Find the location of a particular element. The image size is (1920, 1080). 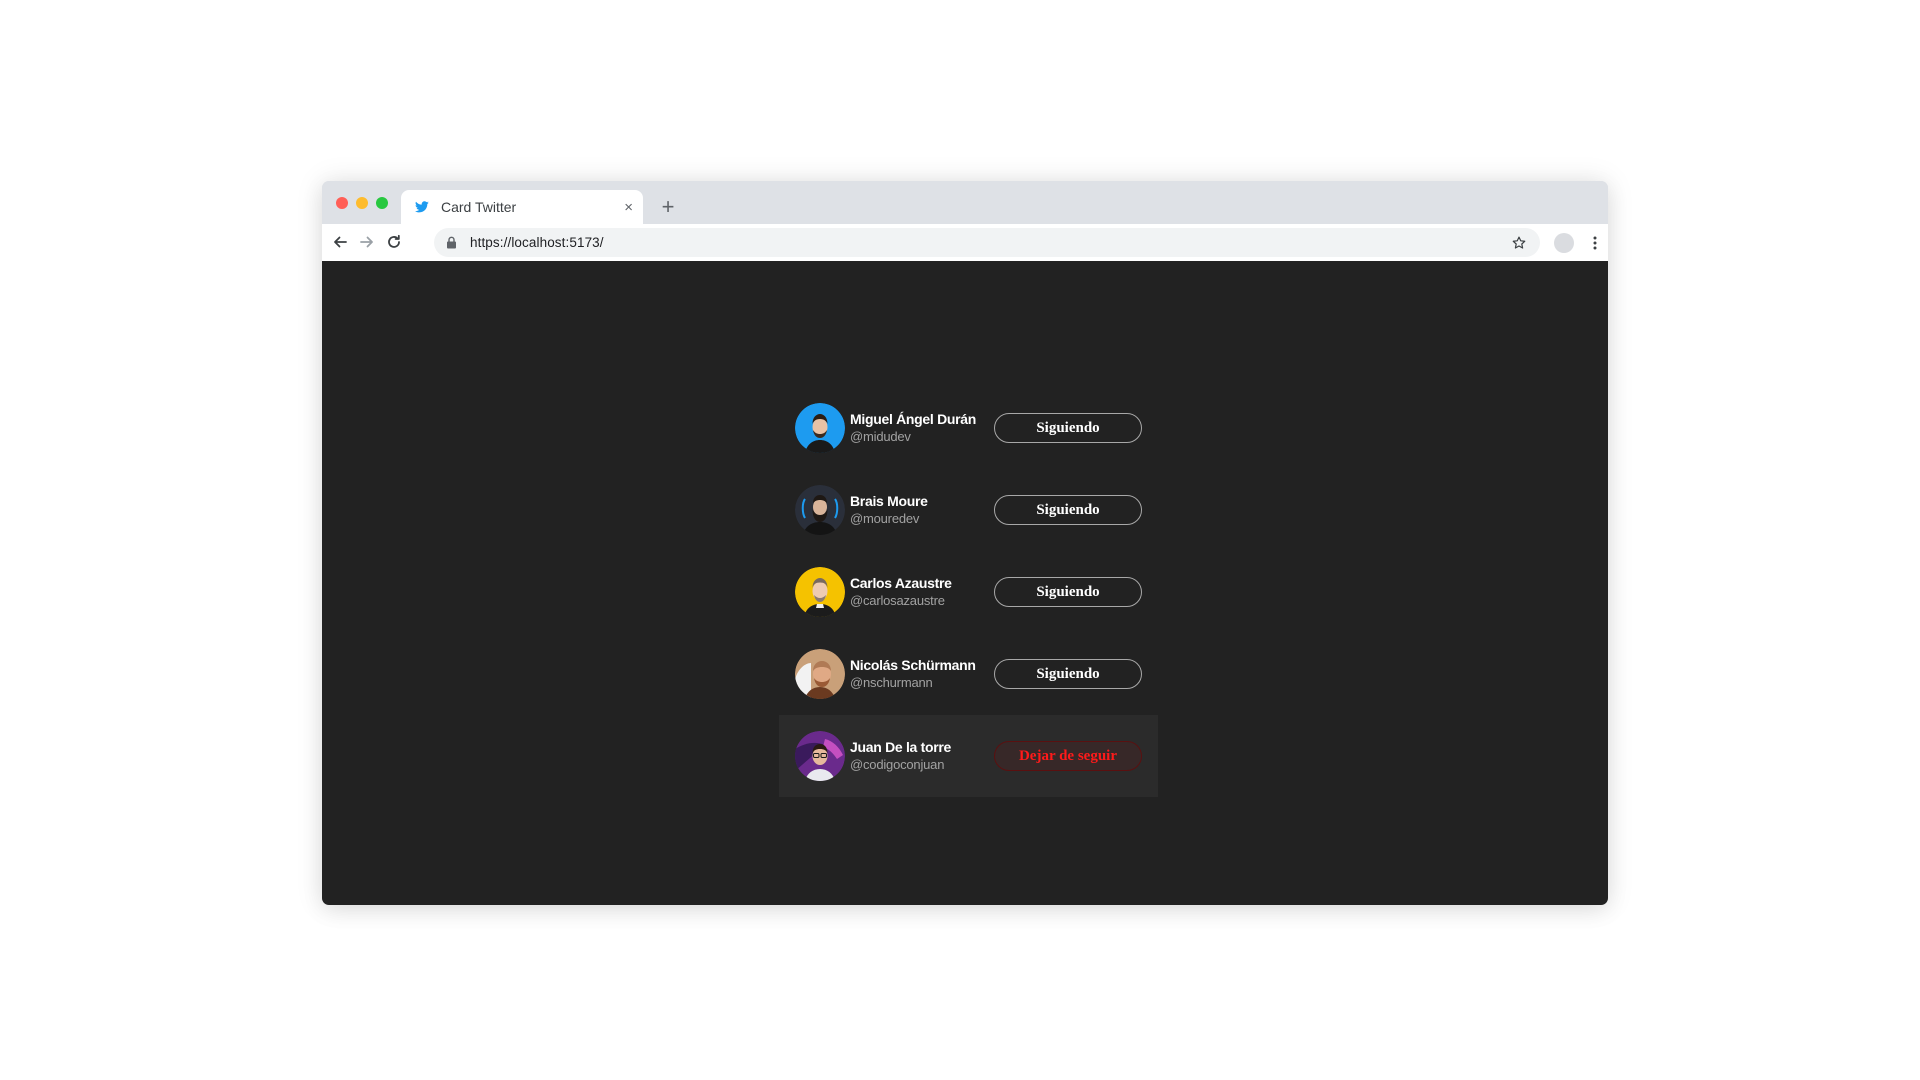

tab-title: Card Twitter is located at coordinates (479, 207).